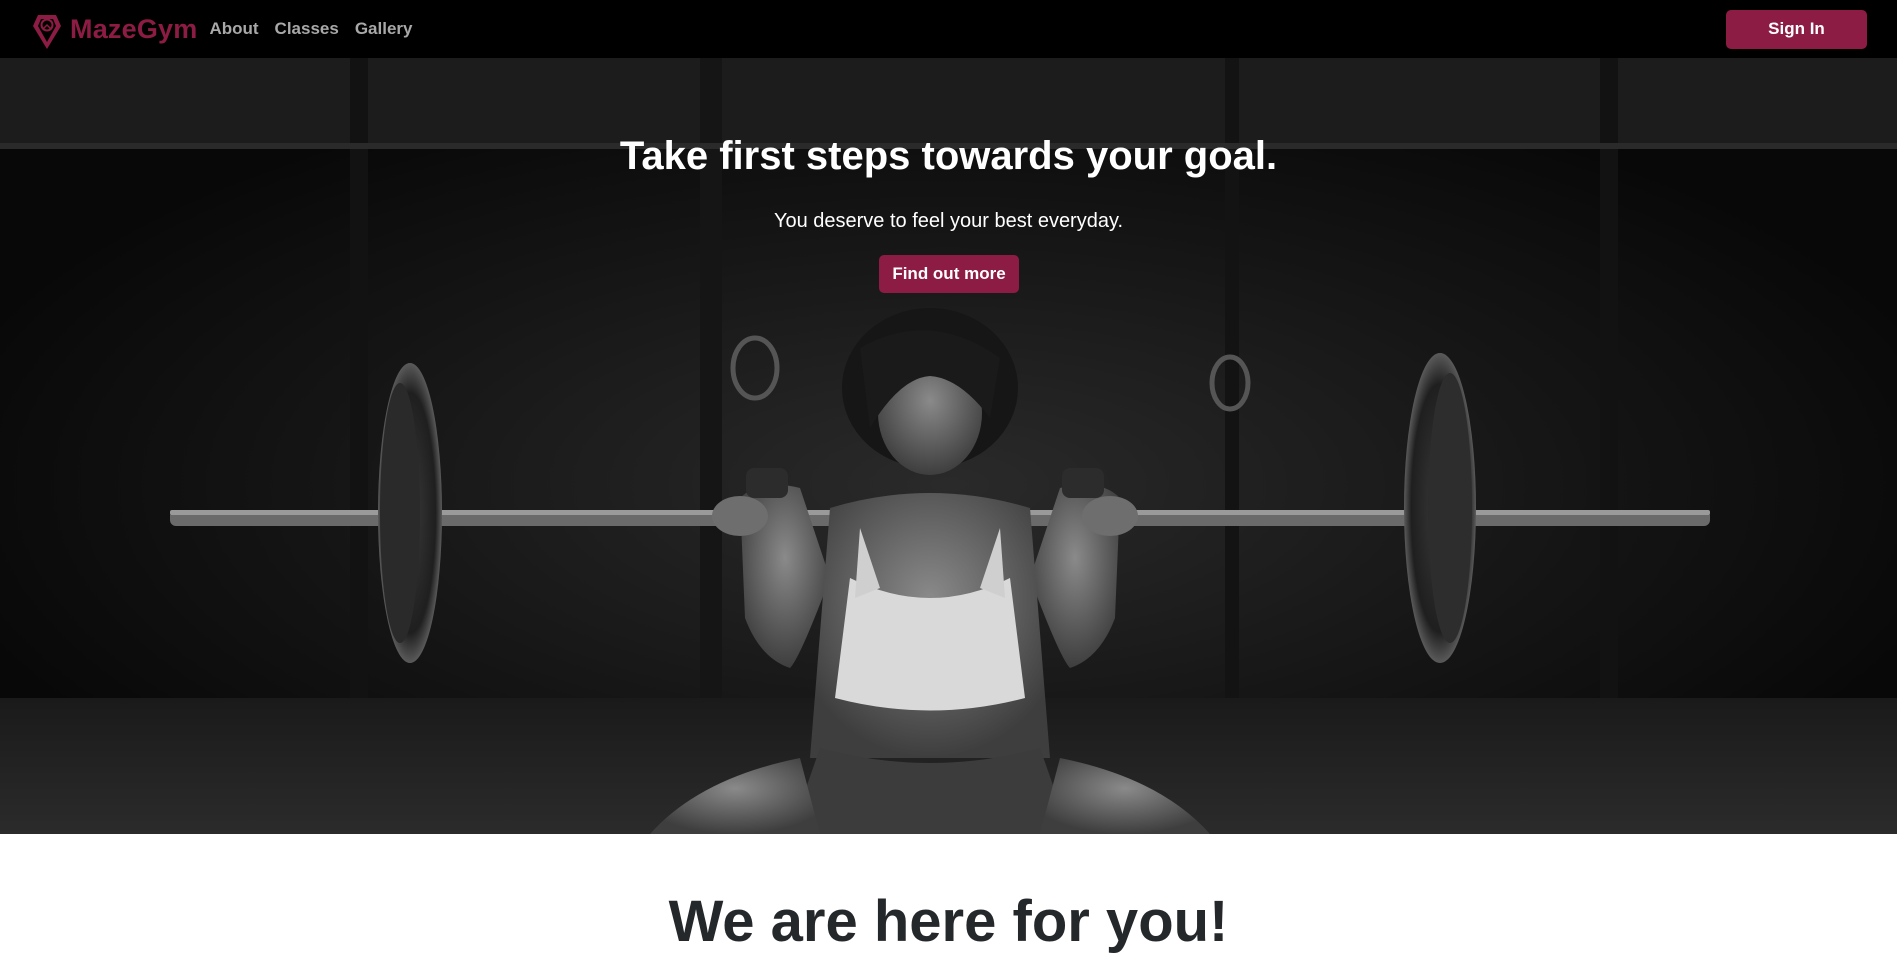 This screenshot has width=1897, height=967. What do you see at coordinates (948, 156) in the screenshot?
I see `hero-title: Take first steps towards your goal.` at bounding box center [948, 156].